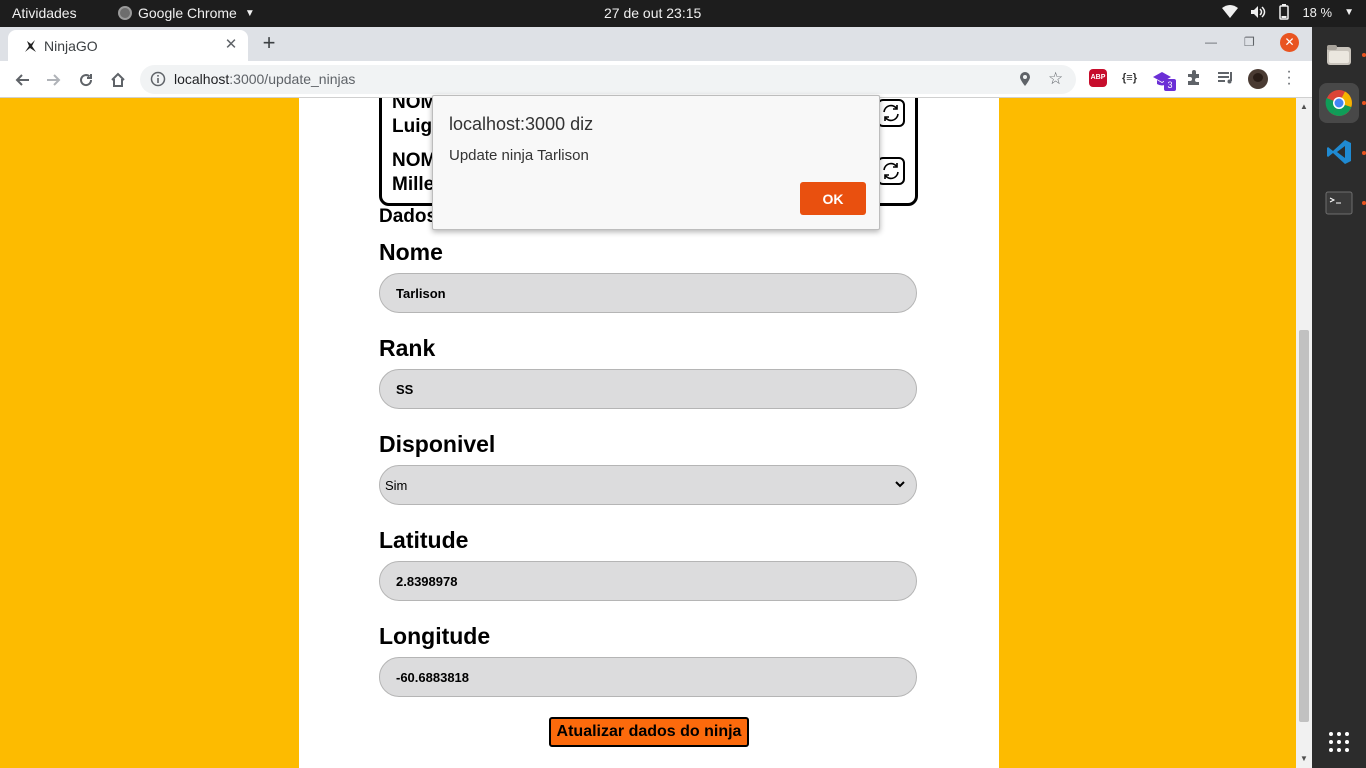  I want to click on show-applications-icon, so click(1339, 742).